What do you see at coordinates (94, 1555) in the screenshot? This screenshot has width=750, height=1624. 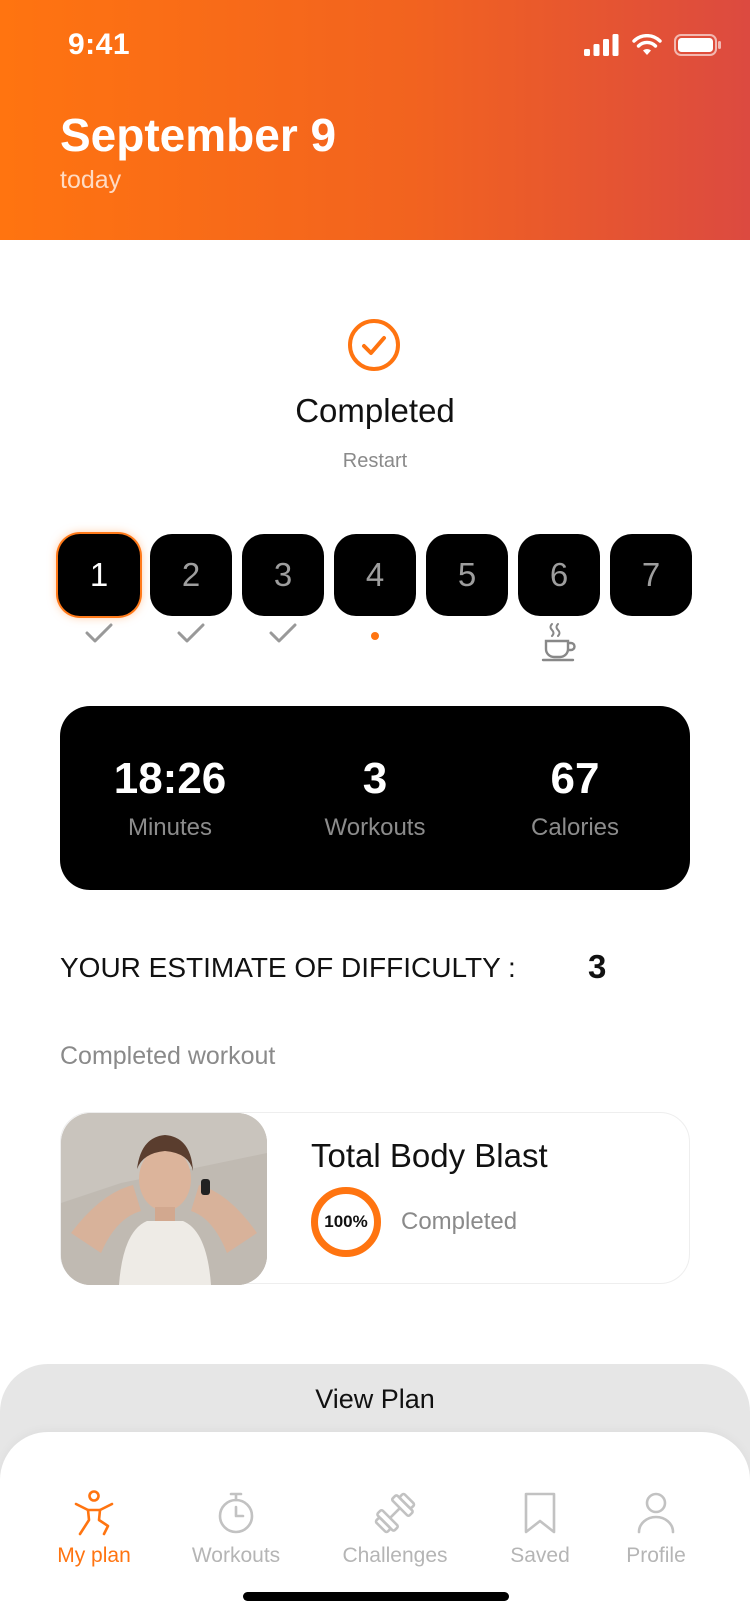 I see `tab-label: My plan` at bounding box center [94, 1555].